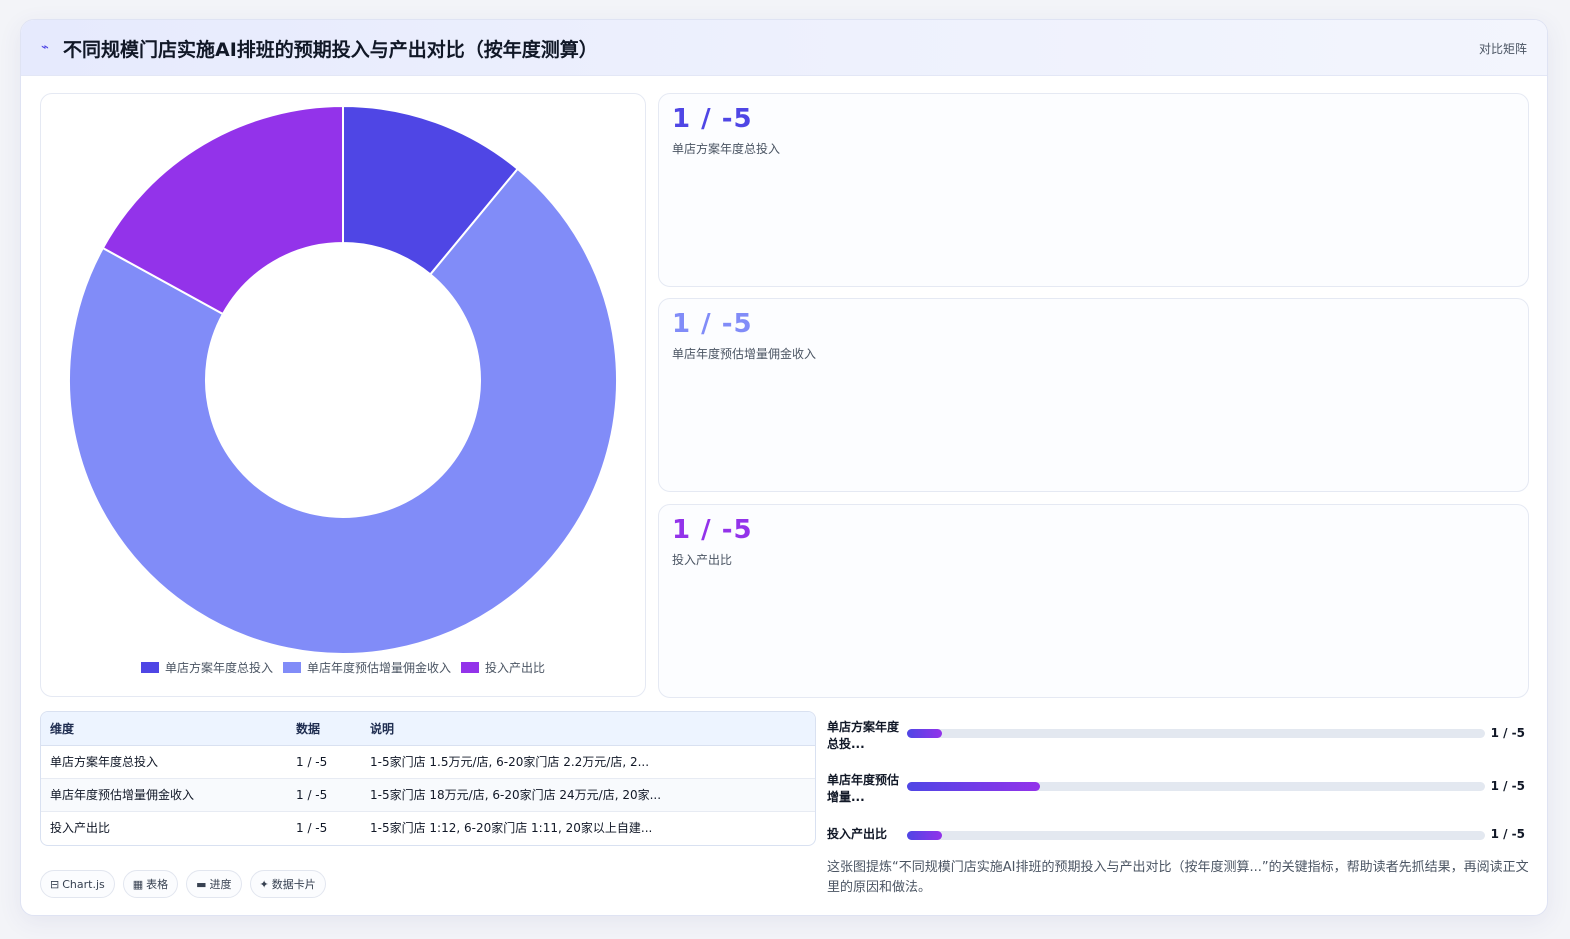 This screenshot has height=939, width=1570. What do you see at coordinates (218, 668) in the screenshot?
I see `legend-label: 单店方案年度总投入` at bounding box center [218, 668].